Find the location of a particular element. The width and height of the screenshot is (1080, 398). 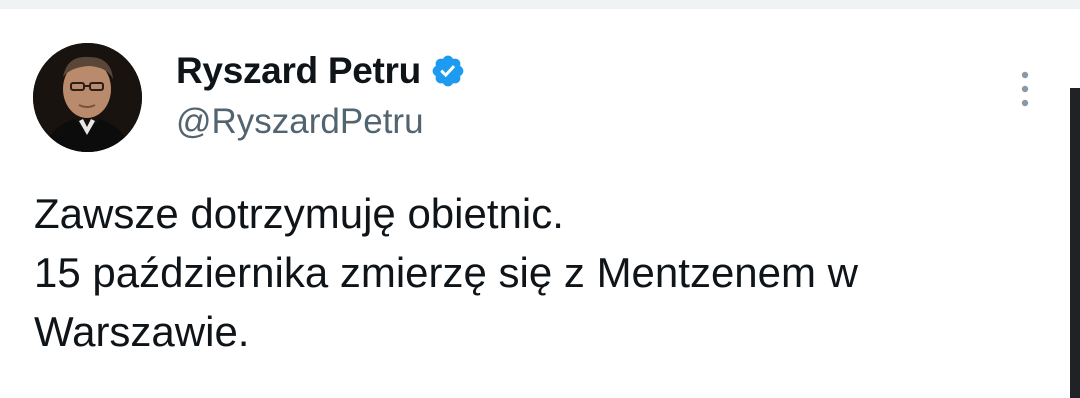

avatar-photo-icon is located at coordinates (87, 97).